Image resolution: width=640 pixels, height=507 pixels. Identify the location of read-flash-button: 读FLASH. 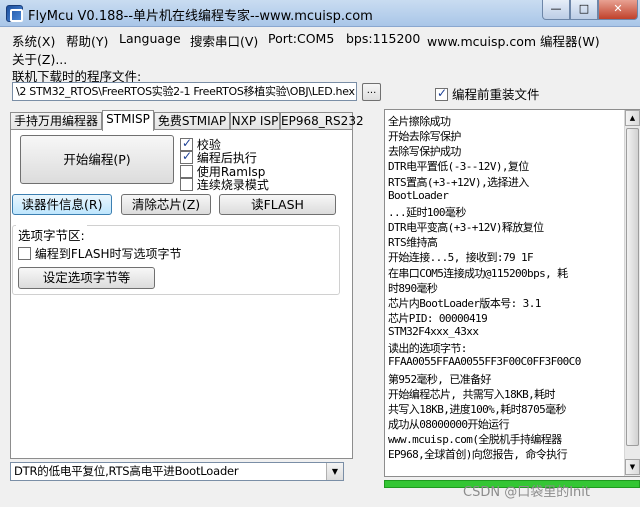
(277, 204).